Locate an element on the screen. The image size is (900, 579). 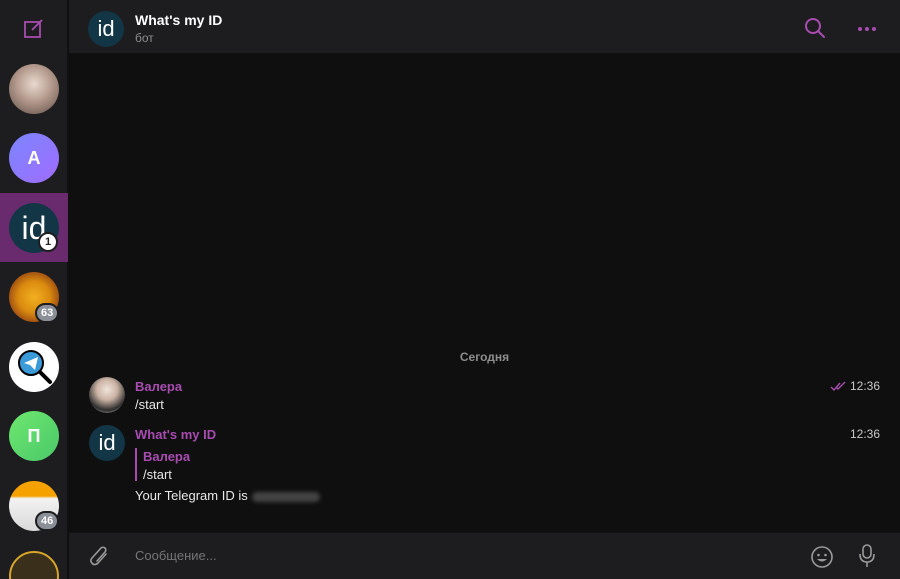
message-composer is located at coordinates (484, 555).